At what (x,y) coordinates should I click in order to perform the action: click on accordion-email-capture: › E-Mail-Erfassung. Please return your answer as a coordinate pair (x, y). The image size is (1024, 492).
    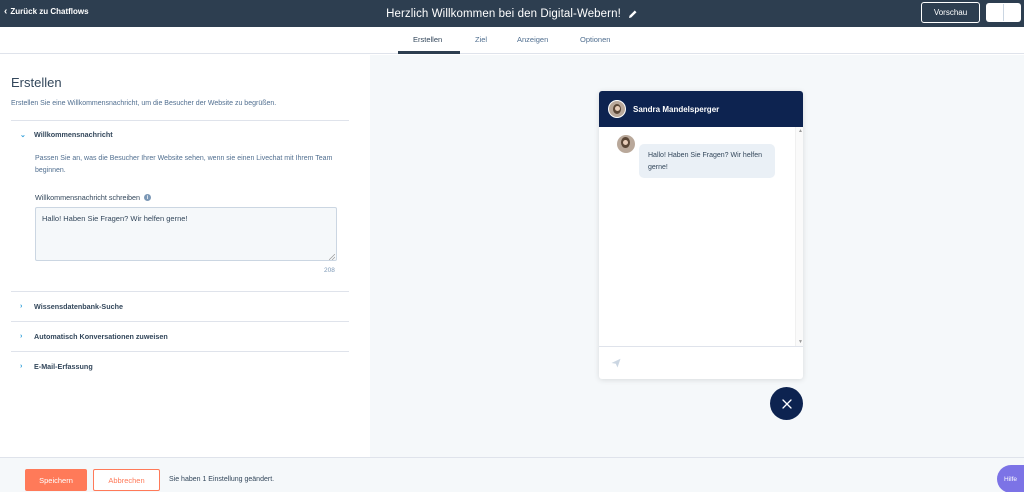
    Looking at the image, I should click on (56, 366).